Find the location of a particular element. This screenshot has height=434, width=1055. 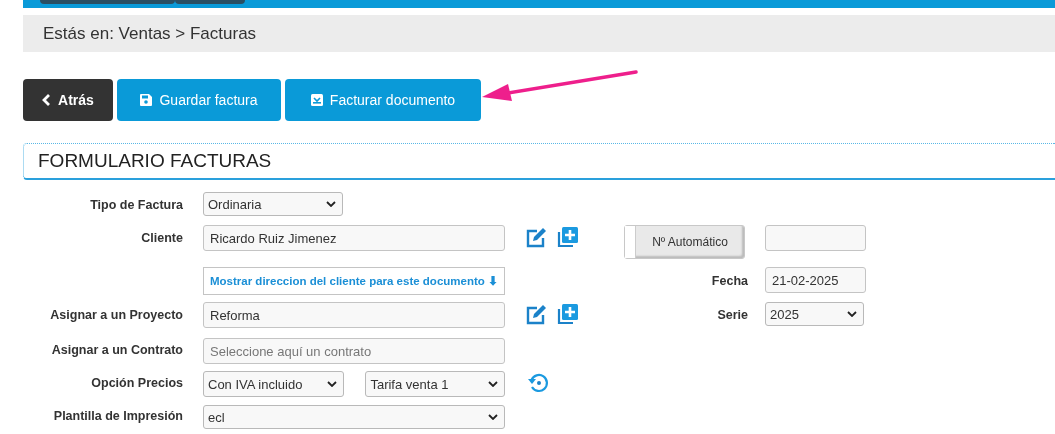

field-label: Asignar a un Contrato is located at coordinates (116, 350).